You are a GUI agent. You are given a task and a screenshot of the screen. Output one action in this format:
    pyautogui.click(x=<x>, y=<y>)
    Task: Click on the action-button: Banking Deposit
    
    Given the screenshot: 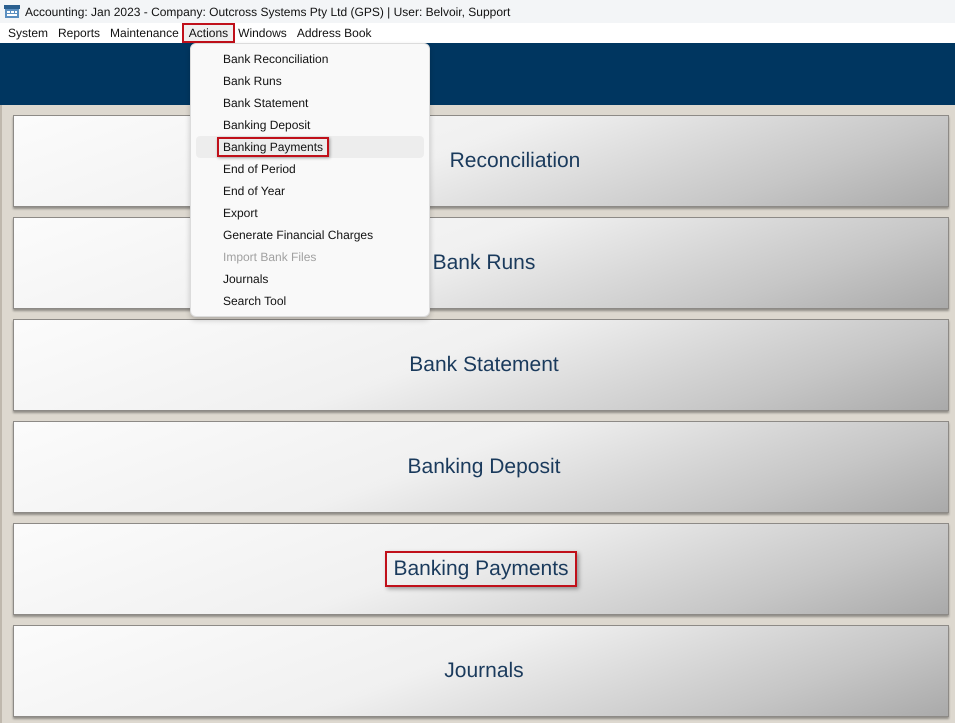 What is the action you would take?
    pyautogui.click(x=481, y=467)
    